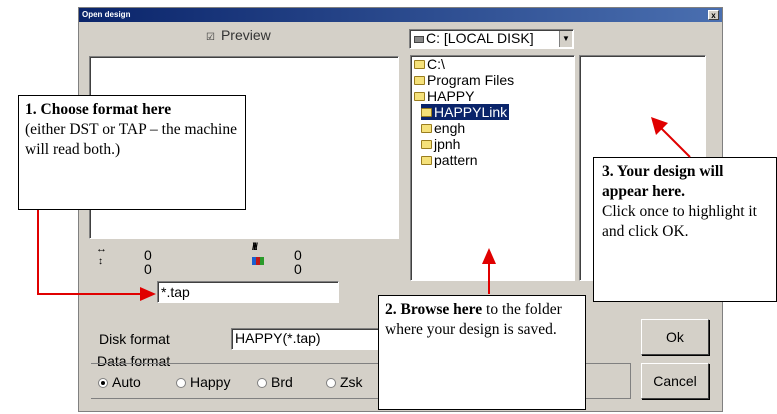 Image resolution: width=777 pixels, height=414 pixels. I want to click on arrow-3-line, so click(675, 142).